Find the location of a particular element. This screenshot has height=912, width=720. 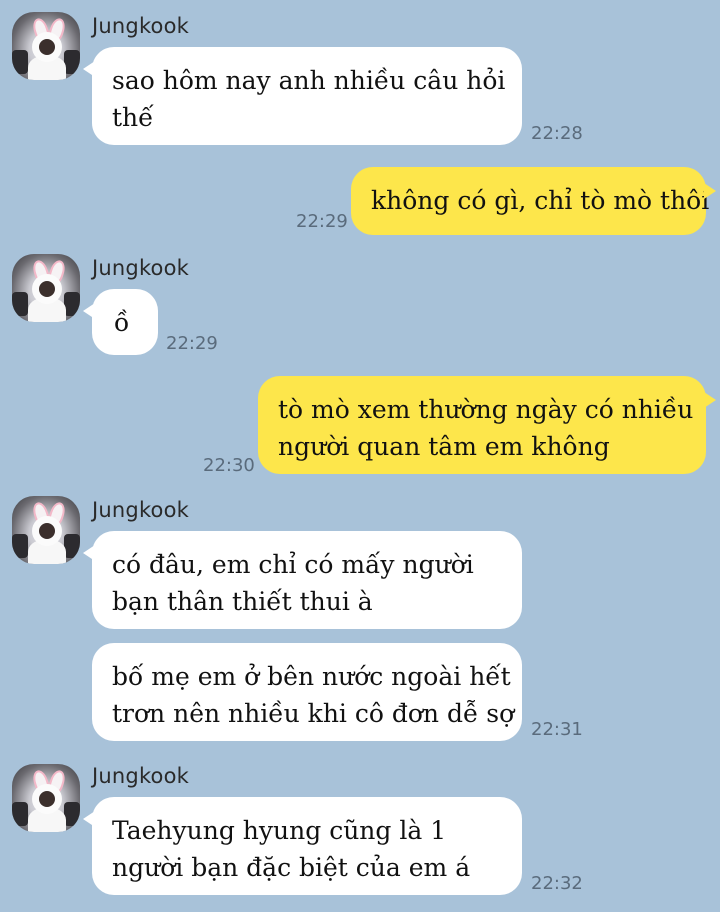

message-time: 22:31 is located at coordinates (557, 729).